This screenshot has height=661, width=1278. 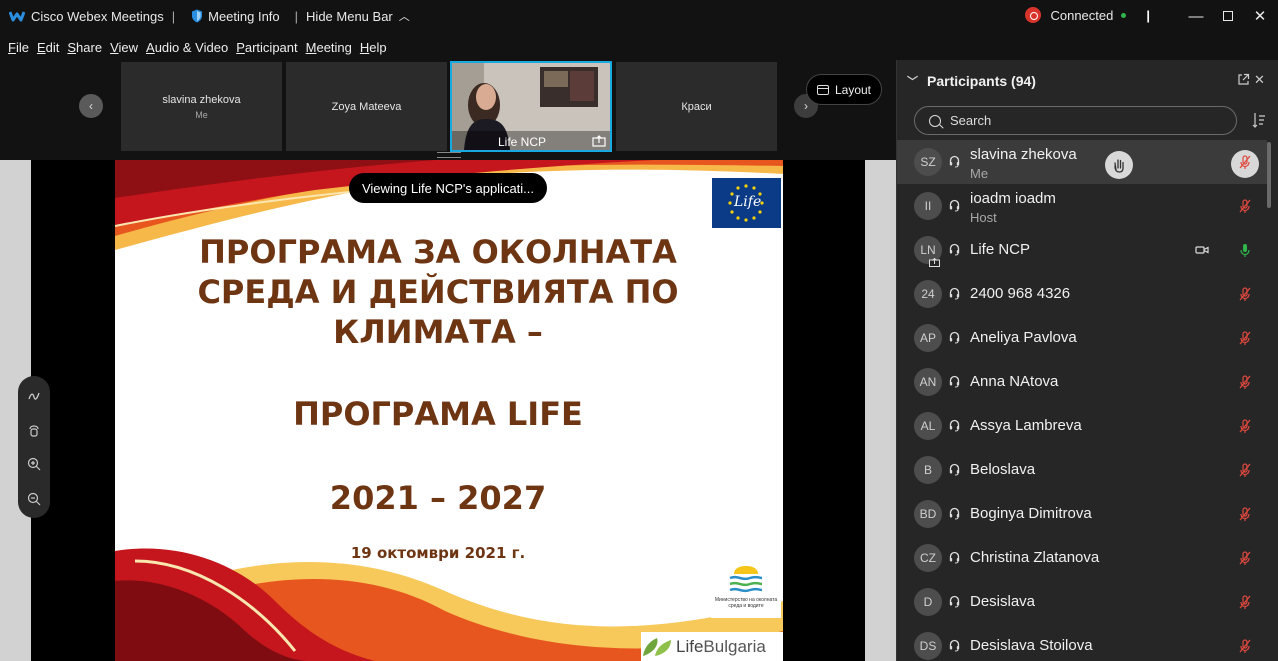 What do you see at coordinates (84, 47) in the screenshot?
I see `menu-share: Share` at bounding box center [84, 47].